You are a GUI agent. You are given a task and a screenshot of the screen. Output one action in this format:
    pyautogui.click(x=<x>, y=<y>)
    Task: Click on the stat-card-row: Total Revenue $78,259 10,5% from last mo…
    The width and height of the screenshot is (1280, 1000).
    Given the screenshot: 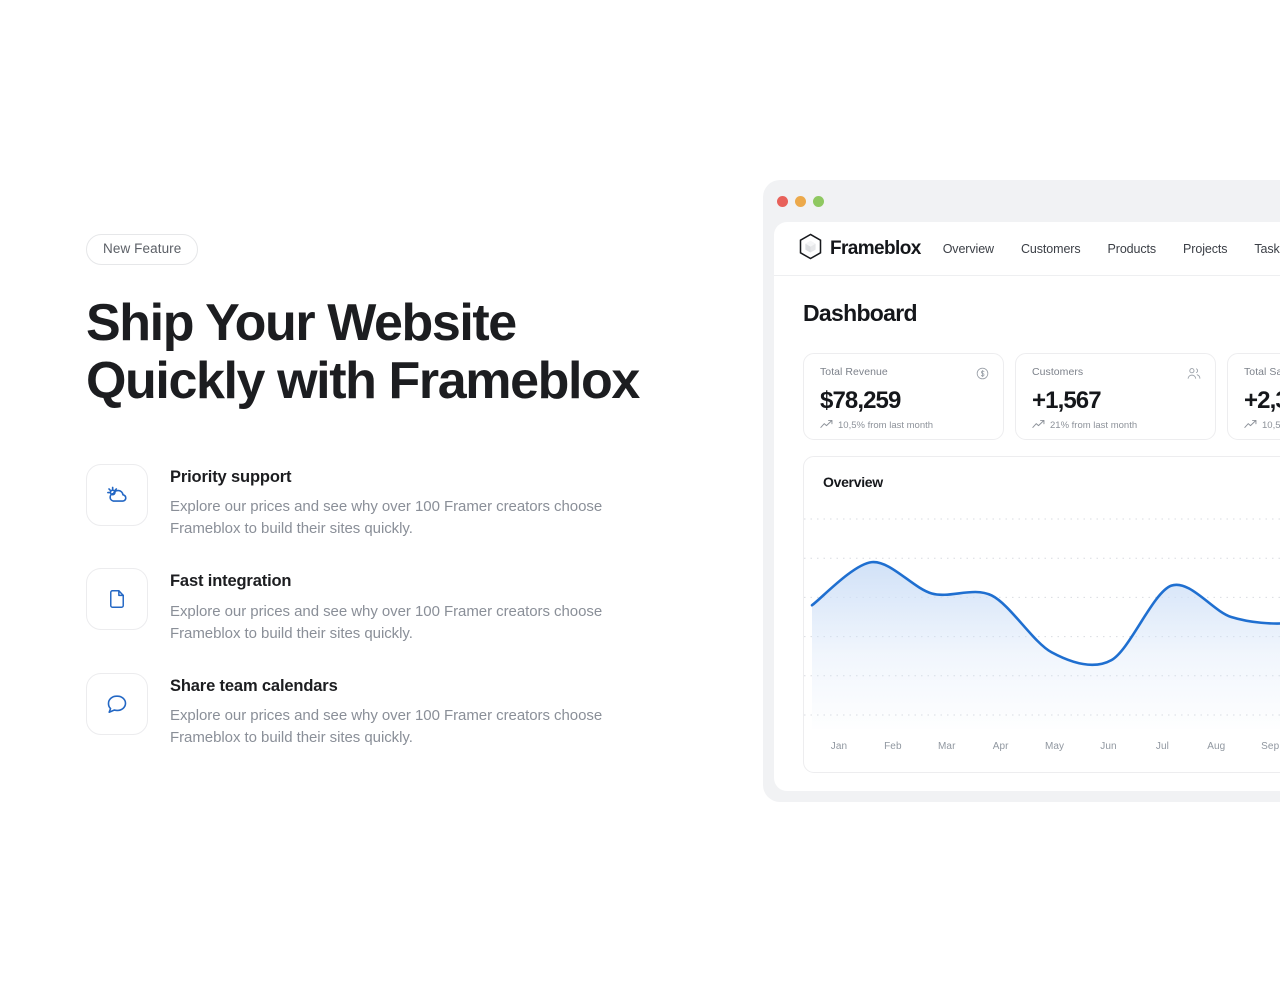 What is the action you would take?
    pyautogui.click(x=1041, y=396)
    